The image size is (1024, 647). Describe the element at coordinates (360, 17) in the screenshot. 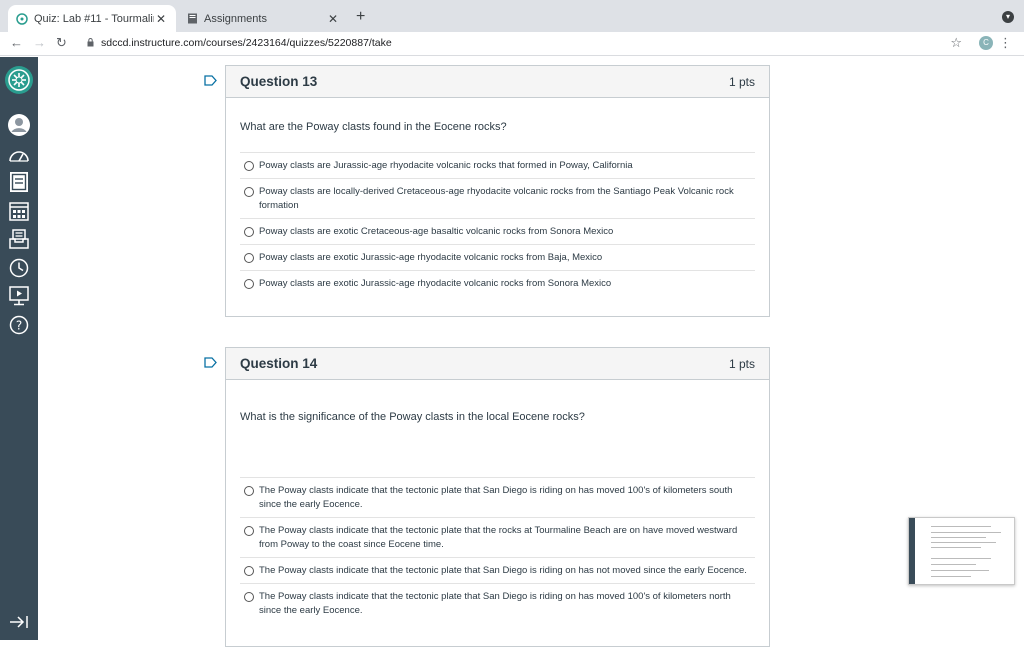

I see `new-tab-icon: +` at that location.